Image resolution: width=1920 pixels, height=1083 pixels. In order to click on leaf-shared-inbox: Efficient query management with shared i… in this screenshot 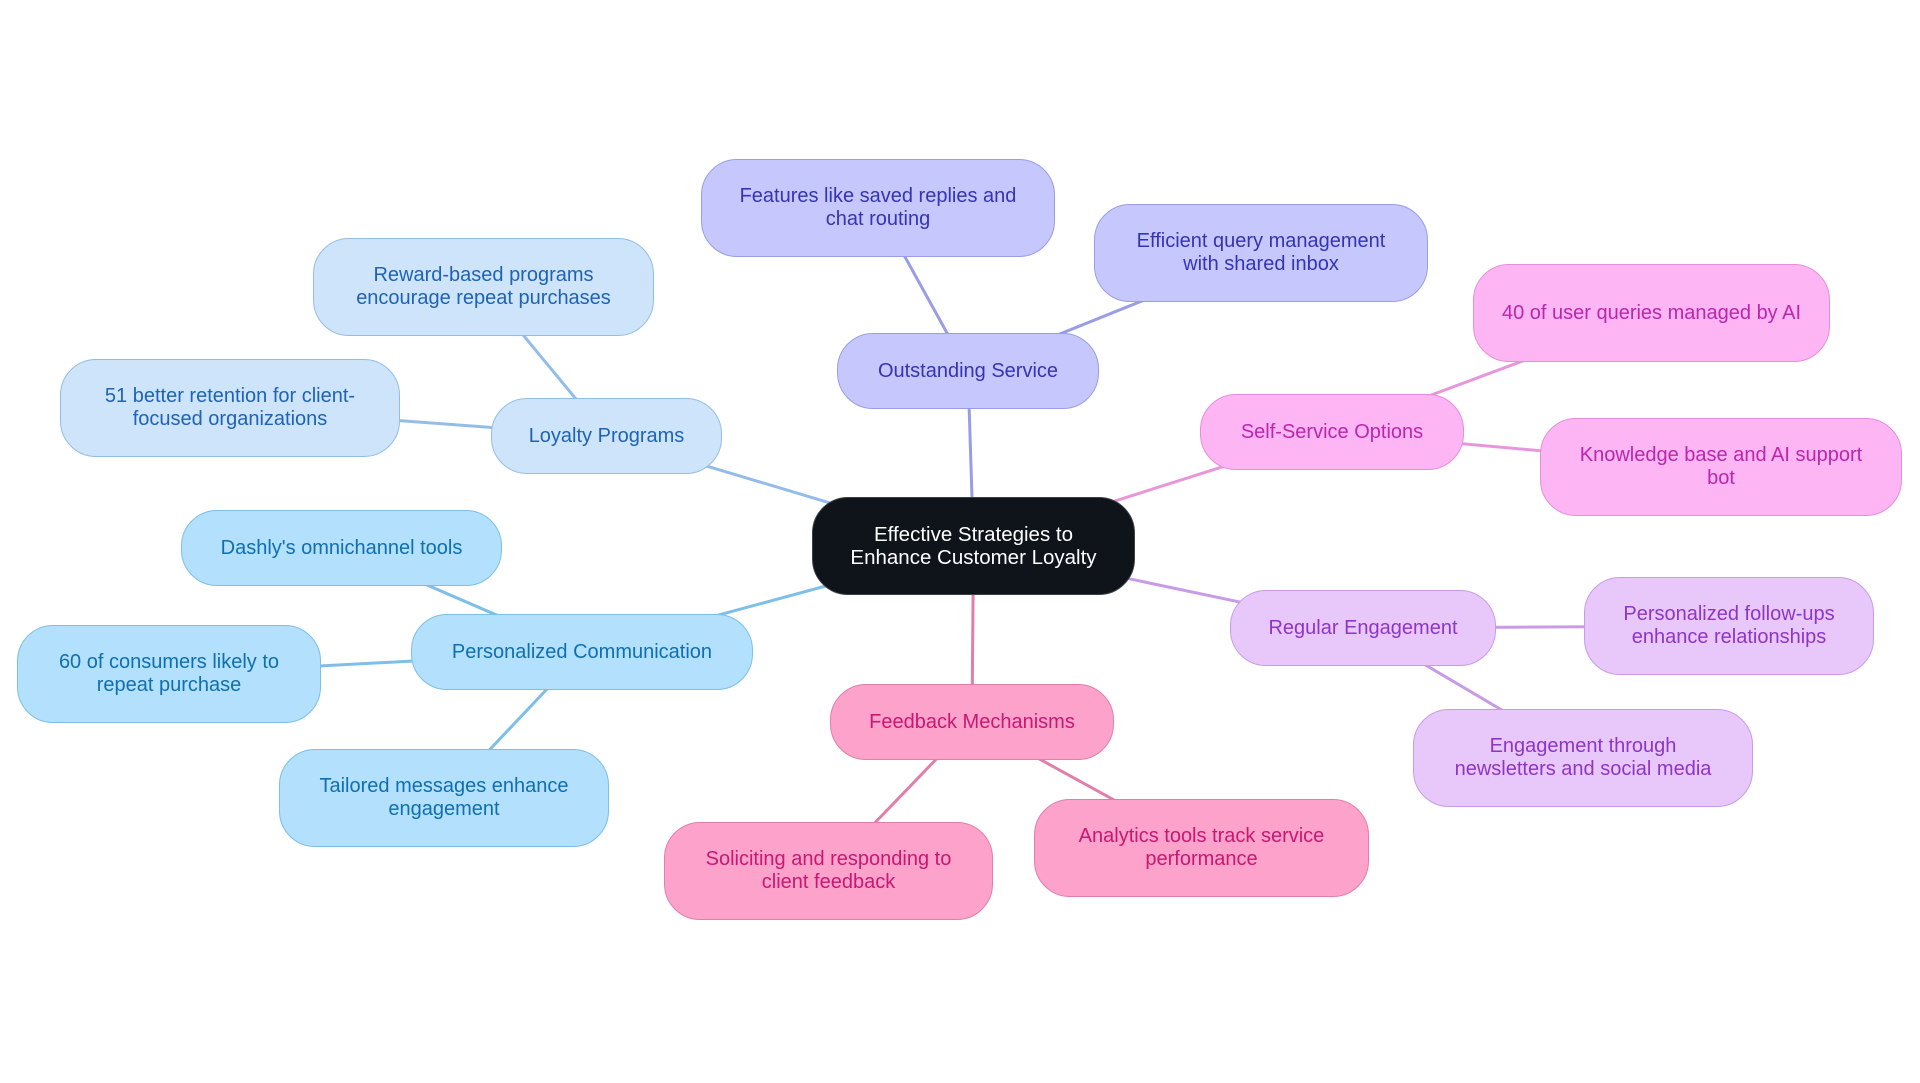, I will do `click(1261, 253)`.